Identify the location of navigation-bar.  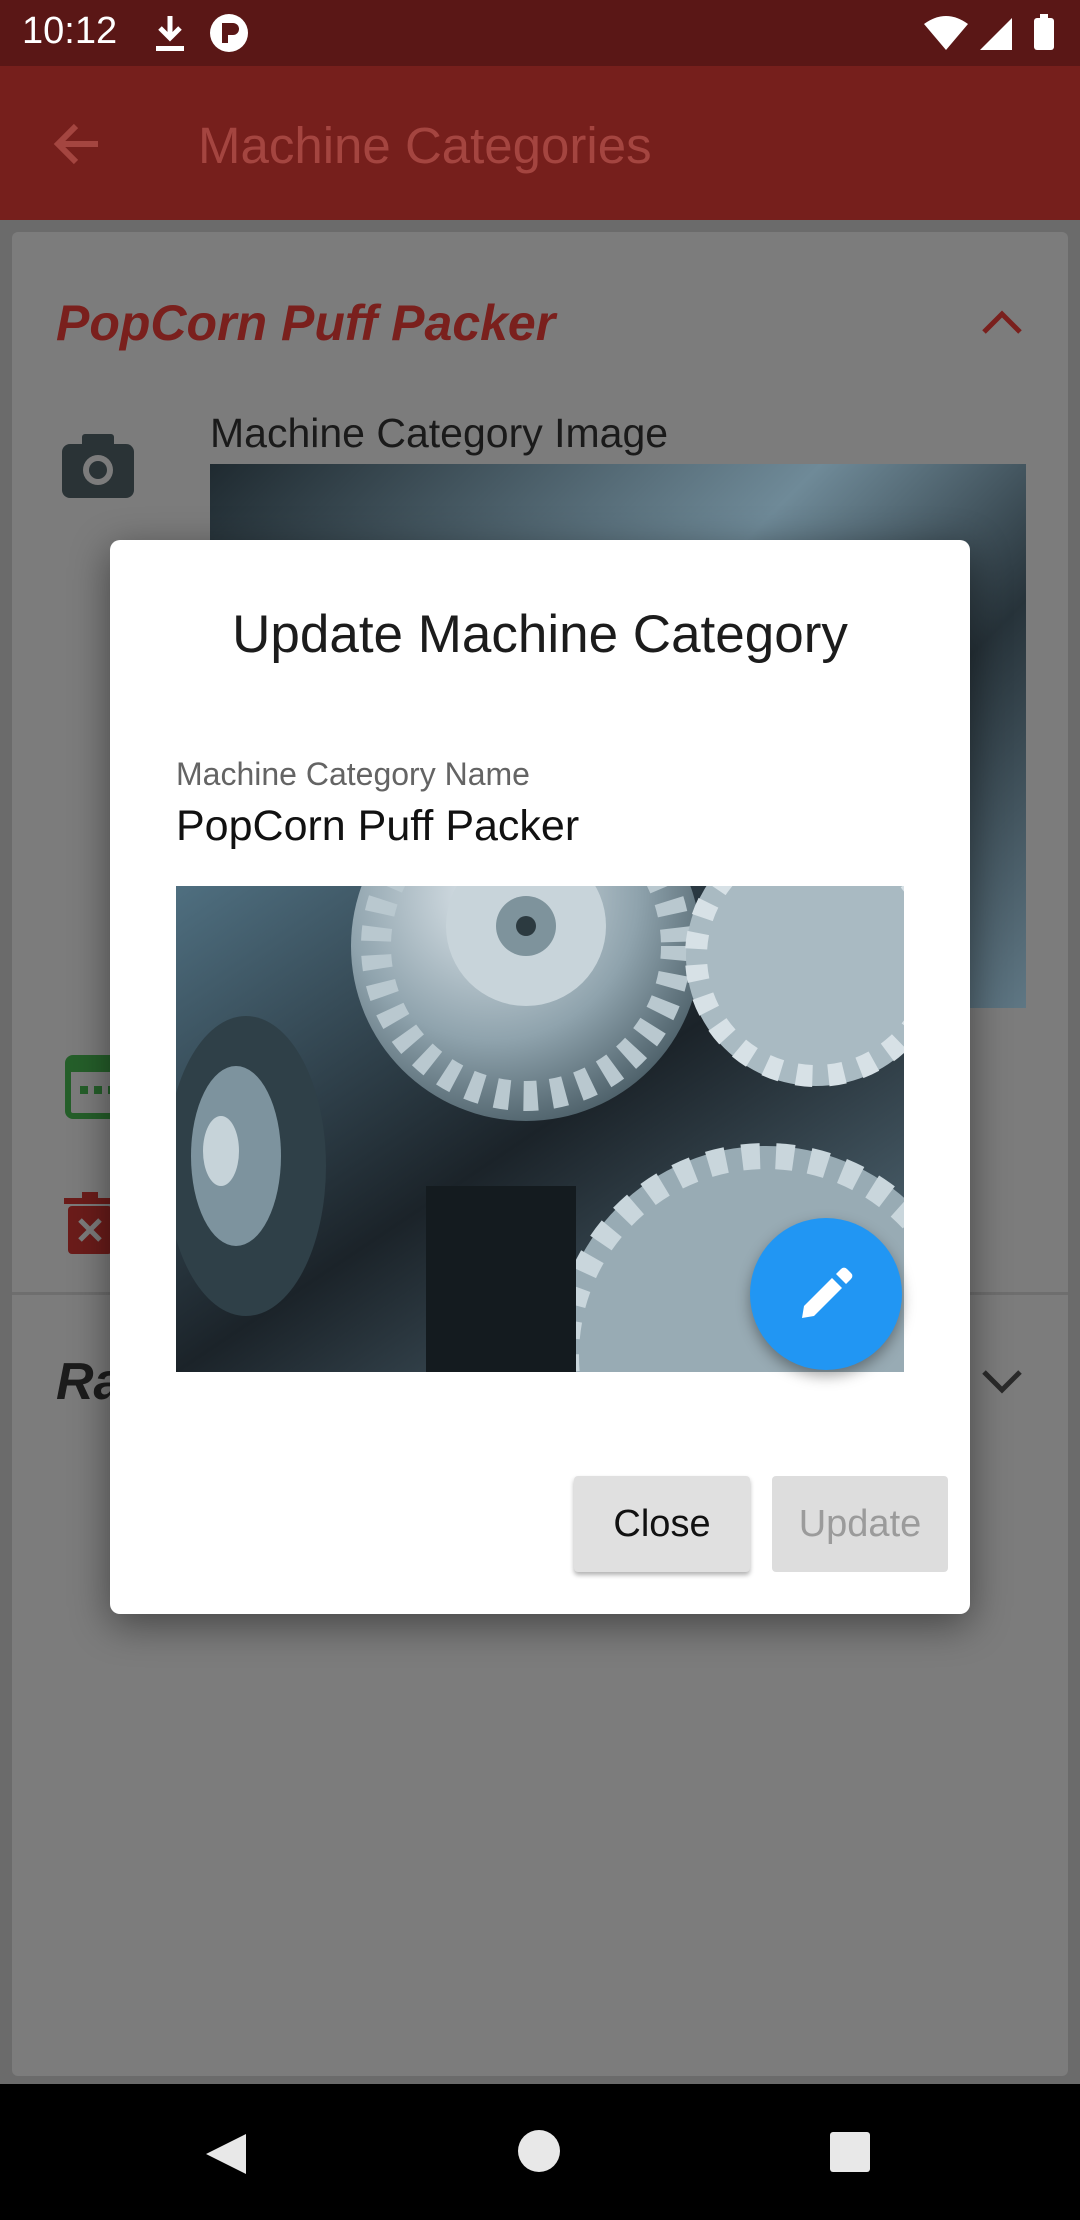
(540, 2152).